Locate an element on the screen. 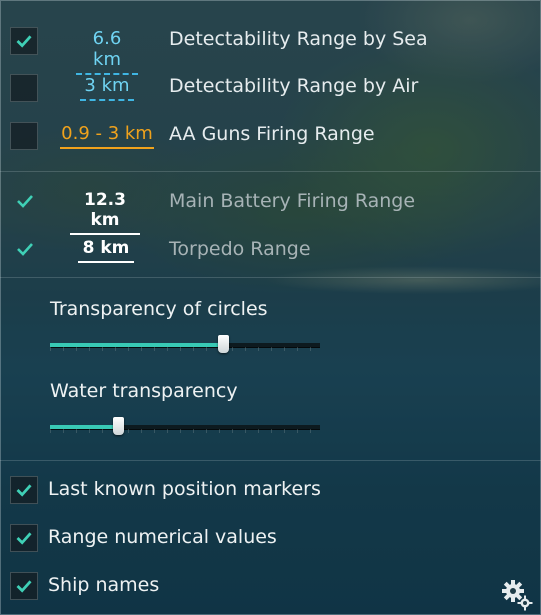 The image size is (541, 615). option-ship-names: Ship names is located at coordinates (270, 586).